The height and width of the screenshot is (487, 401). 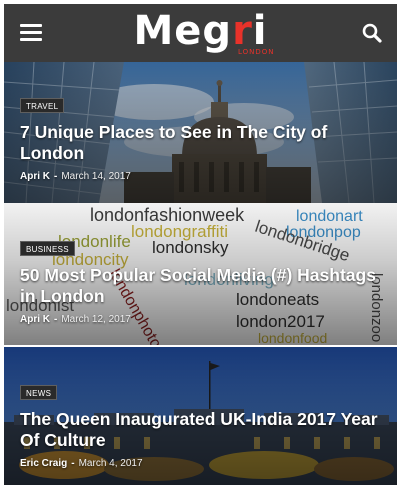 I want to click on logo-text-main: Meg, so click(x=183, y=31).